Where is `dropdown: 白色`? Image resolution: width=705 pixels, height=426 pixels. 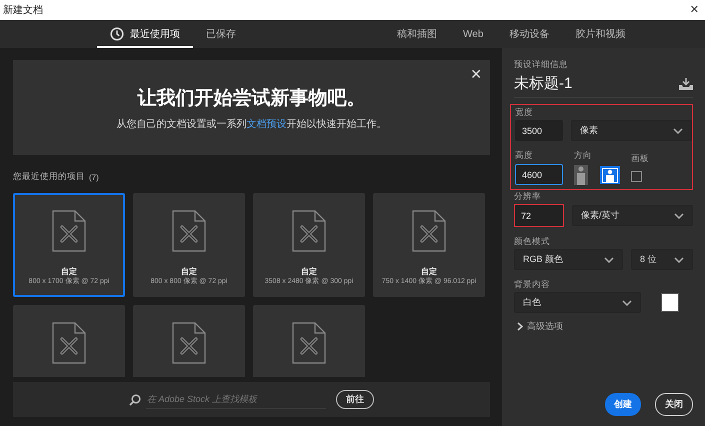 dropdown: 白色 is located at coordinates (577, 302).